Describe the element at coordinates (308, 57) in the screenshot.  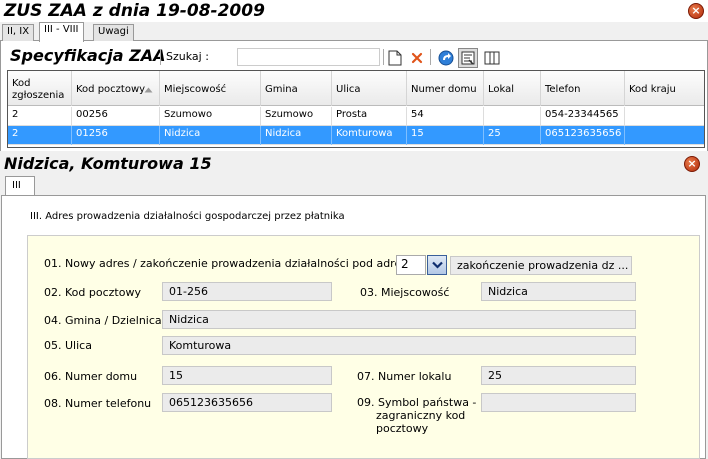
I see `search-input` at that location.